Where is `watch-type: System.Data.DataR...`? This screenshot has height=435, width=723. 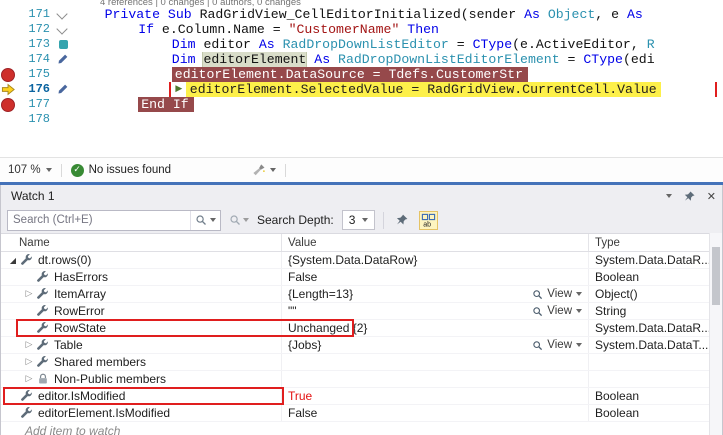 watch-type: System.Data.DataR... is located at coordinates (653, 260).